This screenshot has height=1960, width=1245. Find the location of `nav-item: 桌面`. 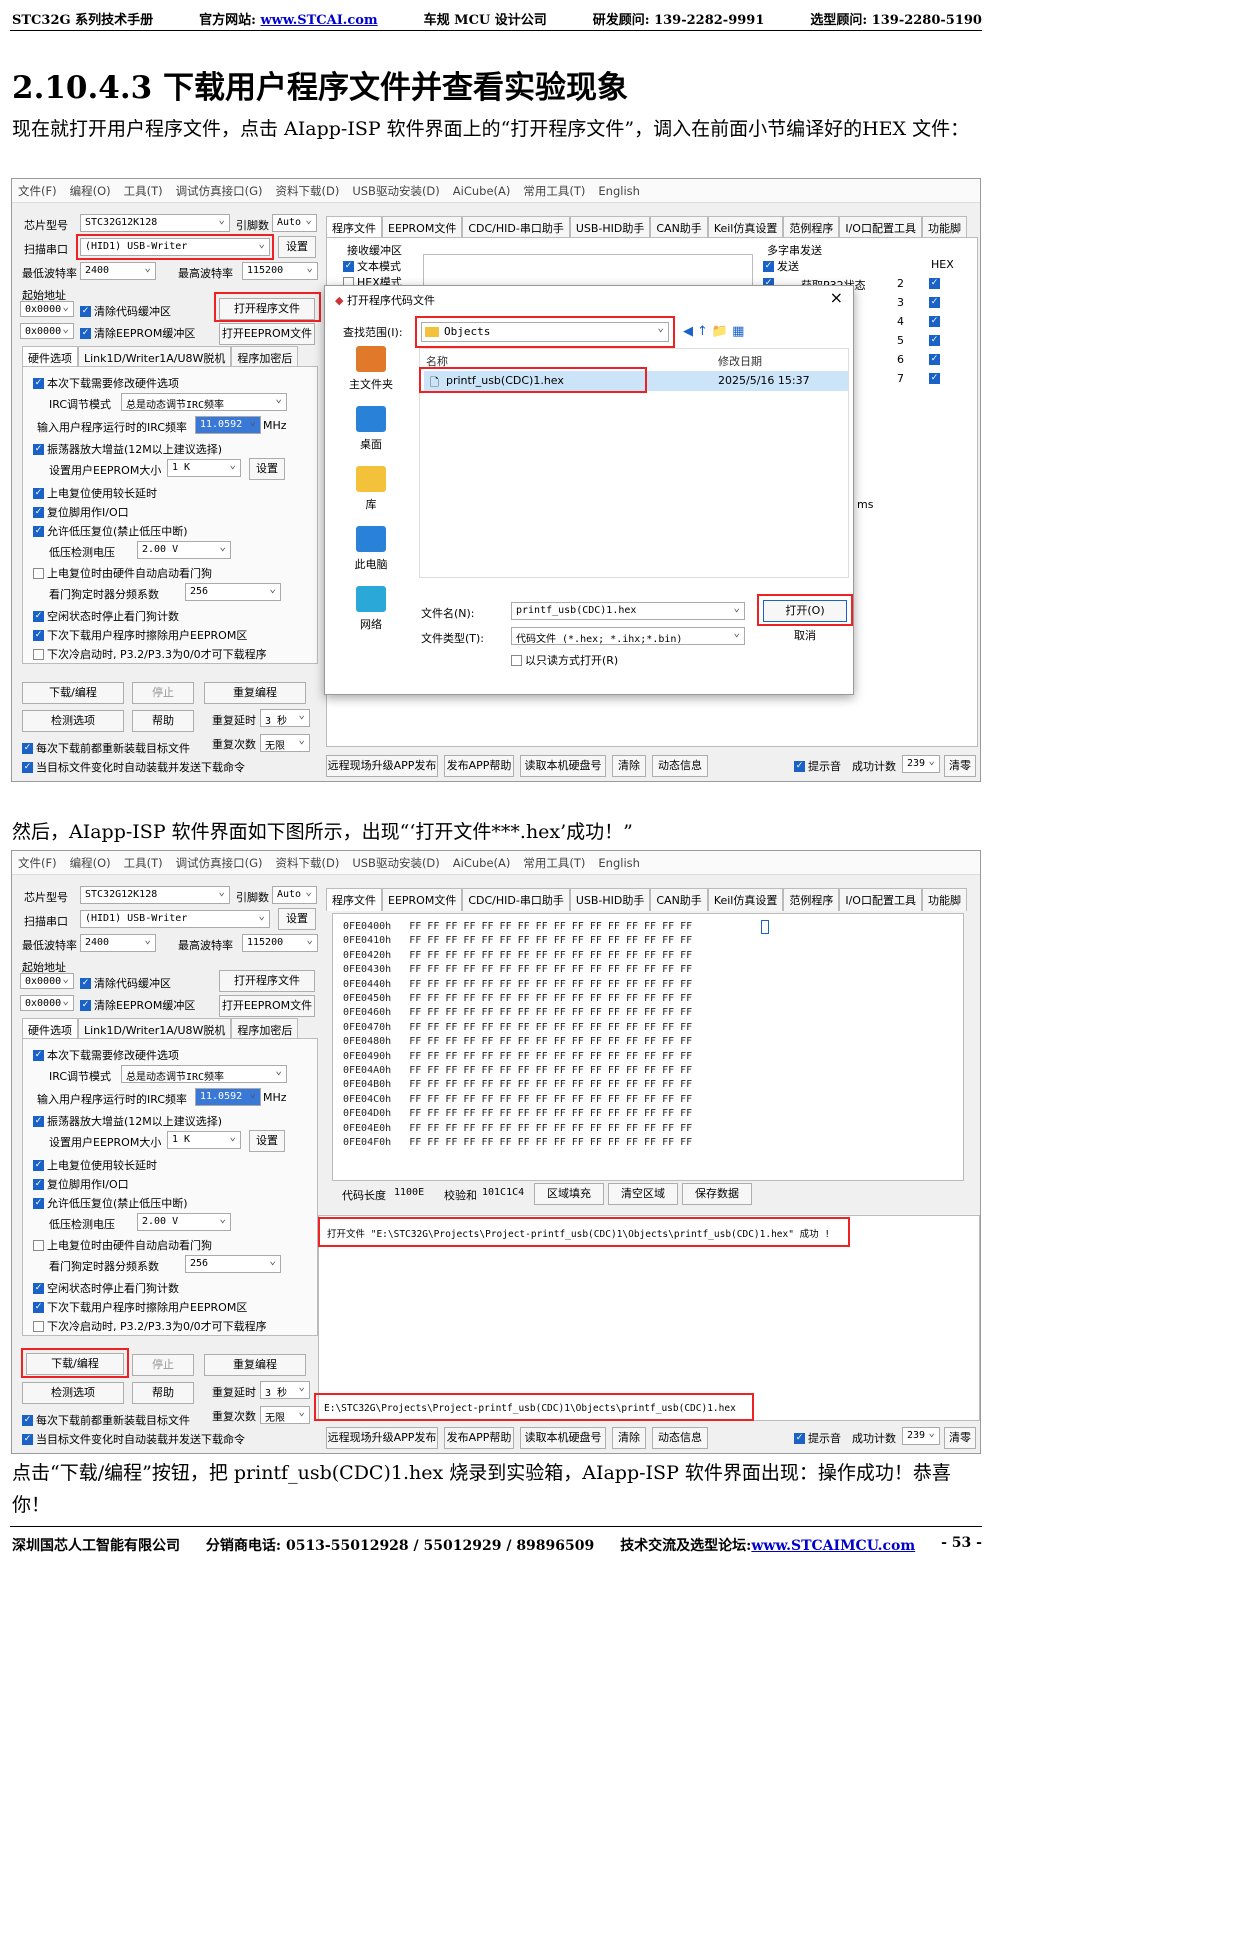

nav-item: 桌面 is located at coordinates (371, 429).